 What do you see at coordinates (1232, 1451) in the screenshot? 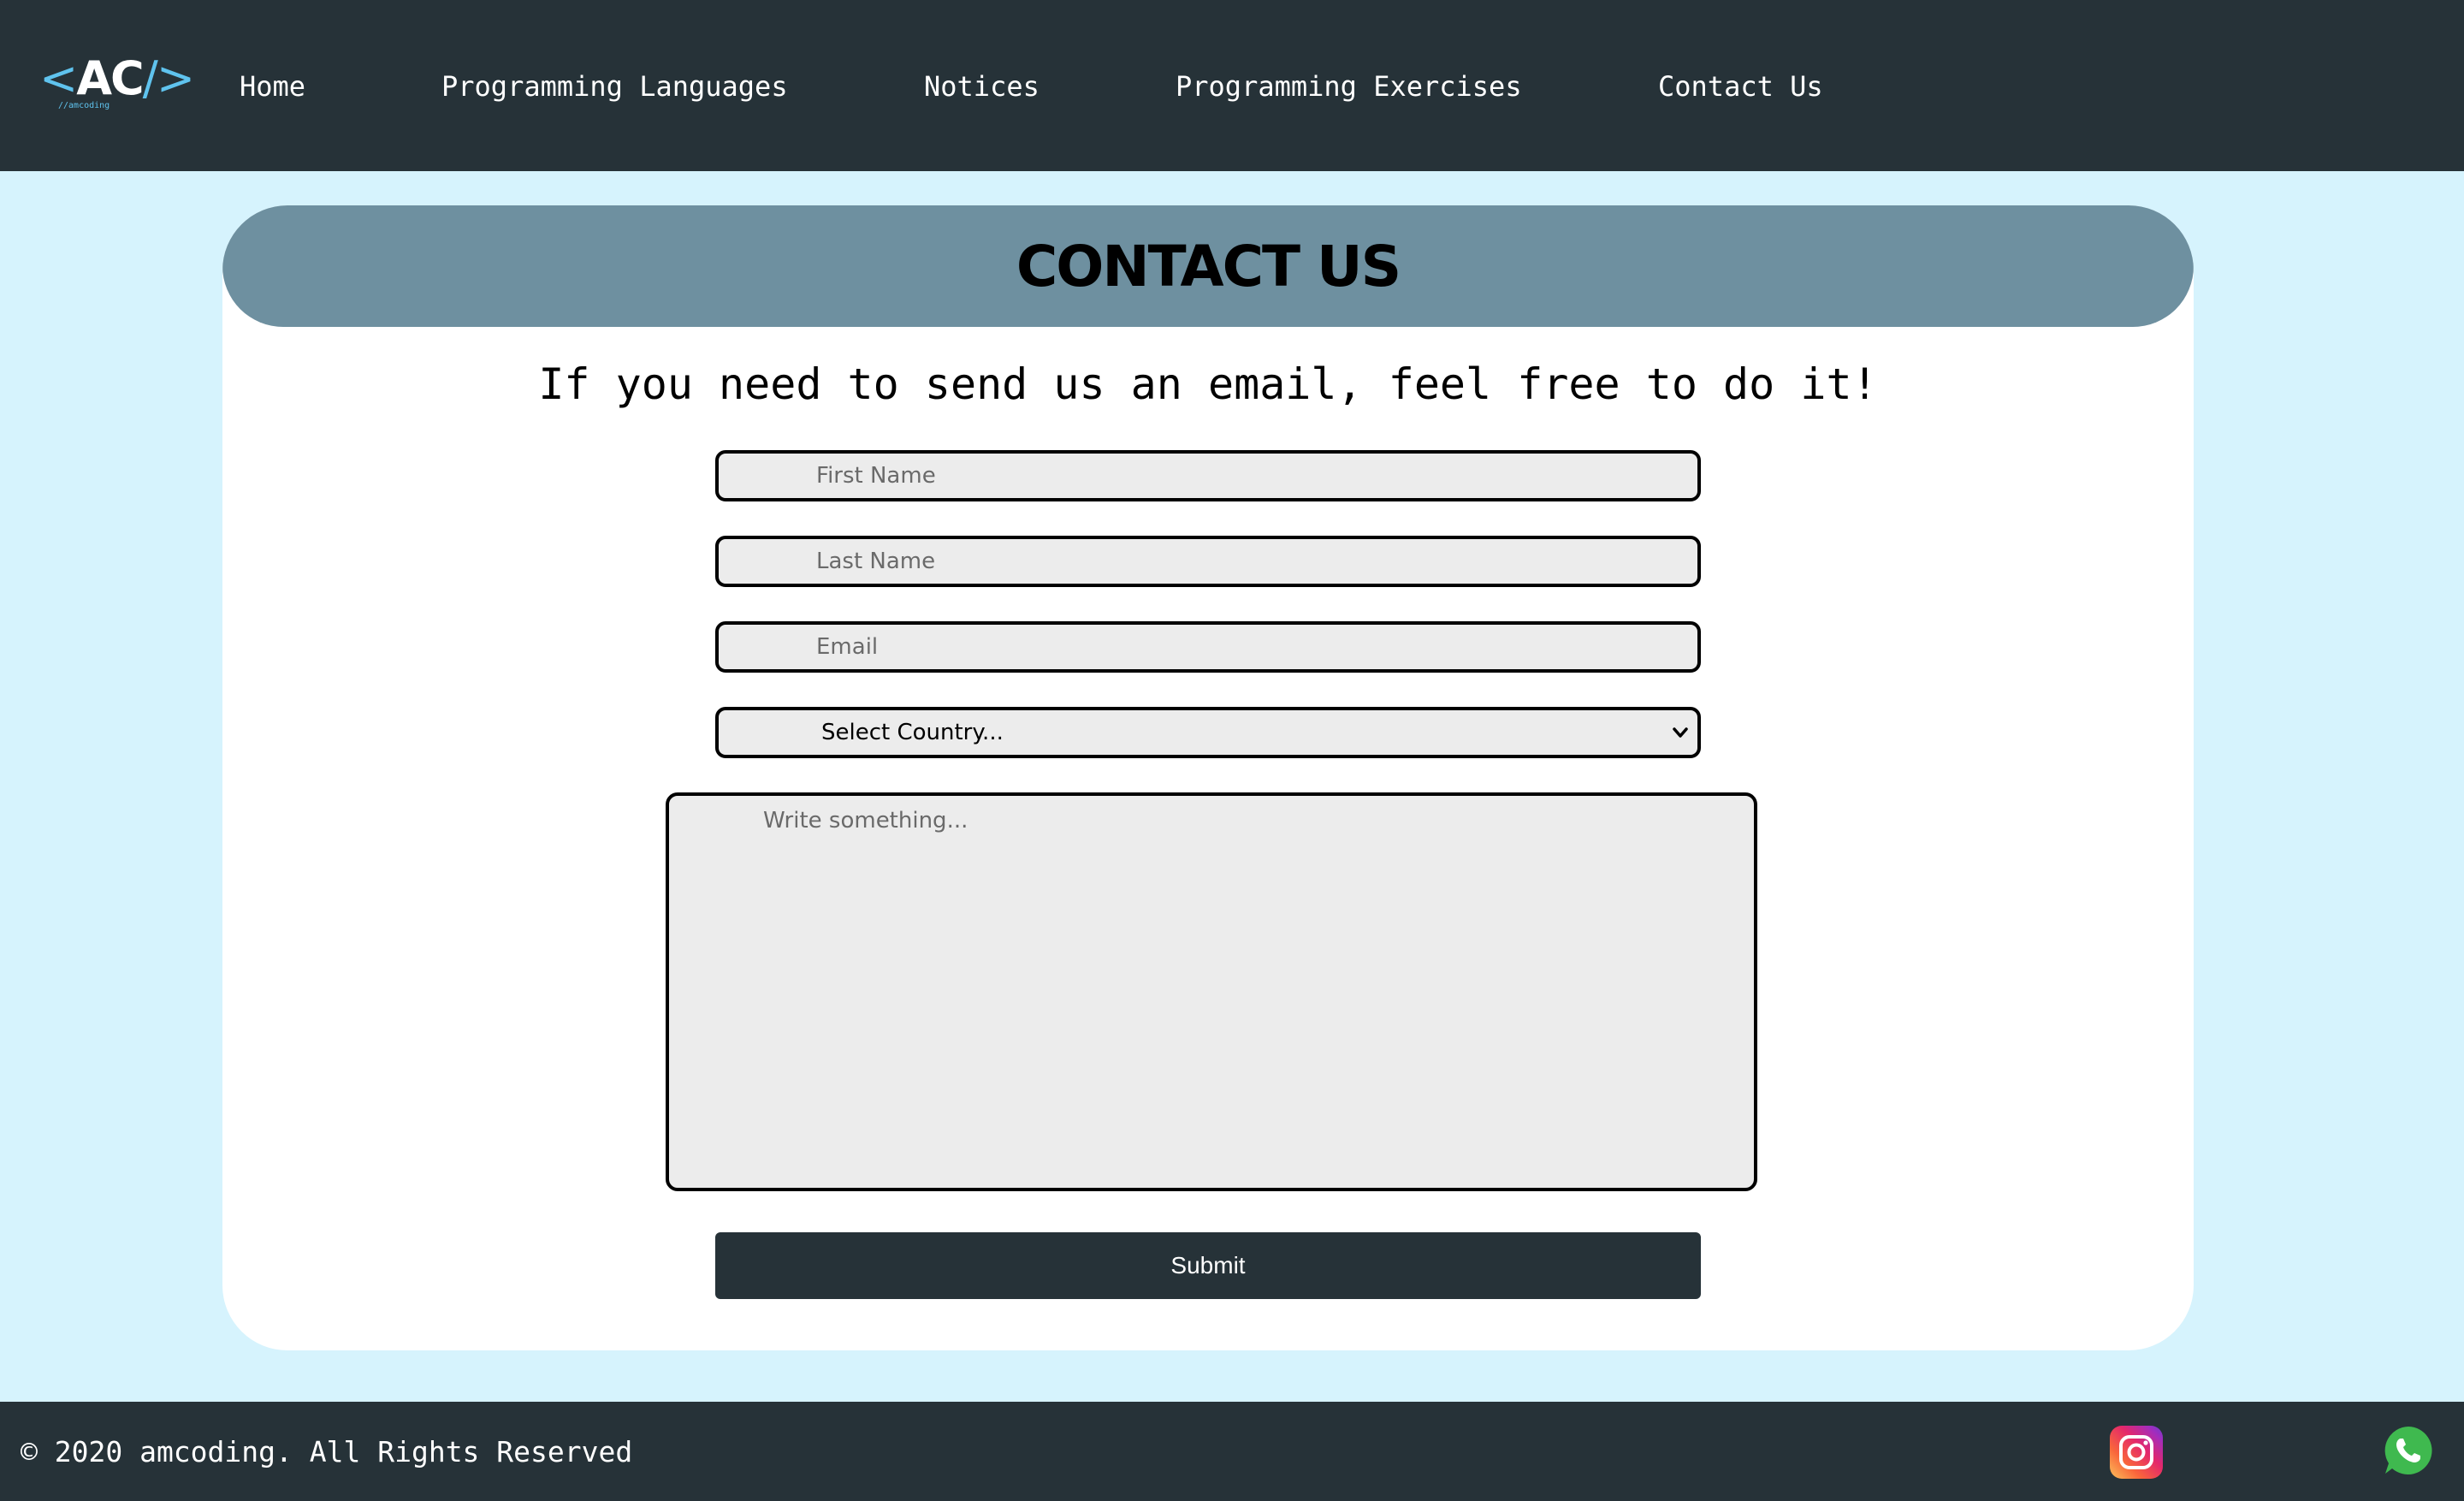
I see `page-footer: © 2020 amcoding. All Rights Reserved` at bounding box center [1232, 1451].